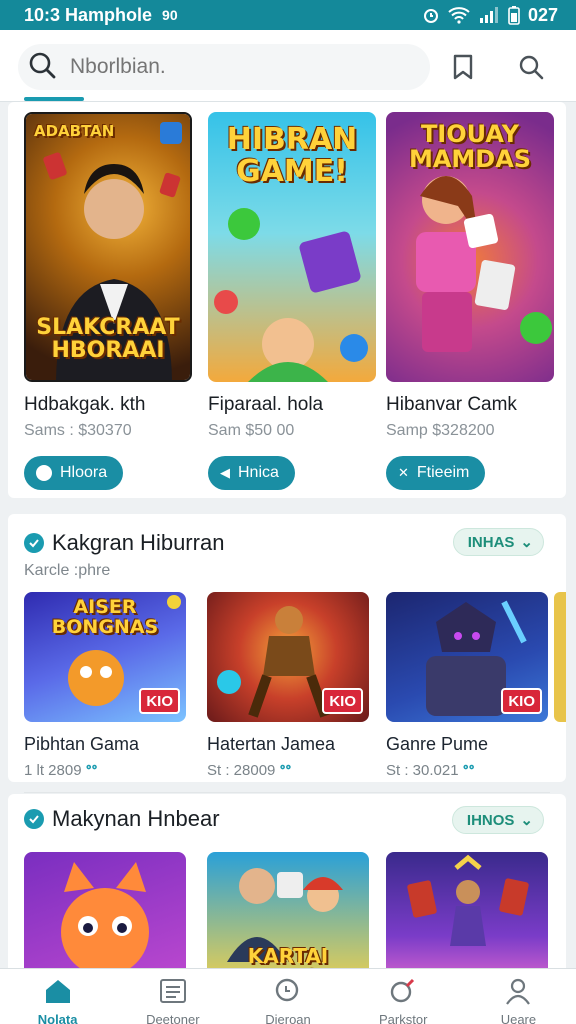 This screenshot has width=576, height=1024. What do you see at coordinates (138, 542) in the screenshot?
I see `section-title: Kakgran Hiburran` at bounding box center [138, 542].